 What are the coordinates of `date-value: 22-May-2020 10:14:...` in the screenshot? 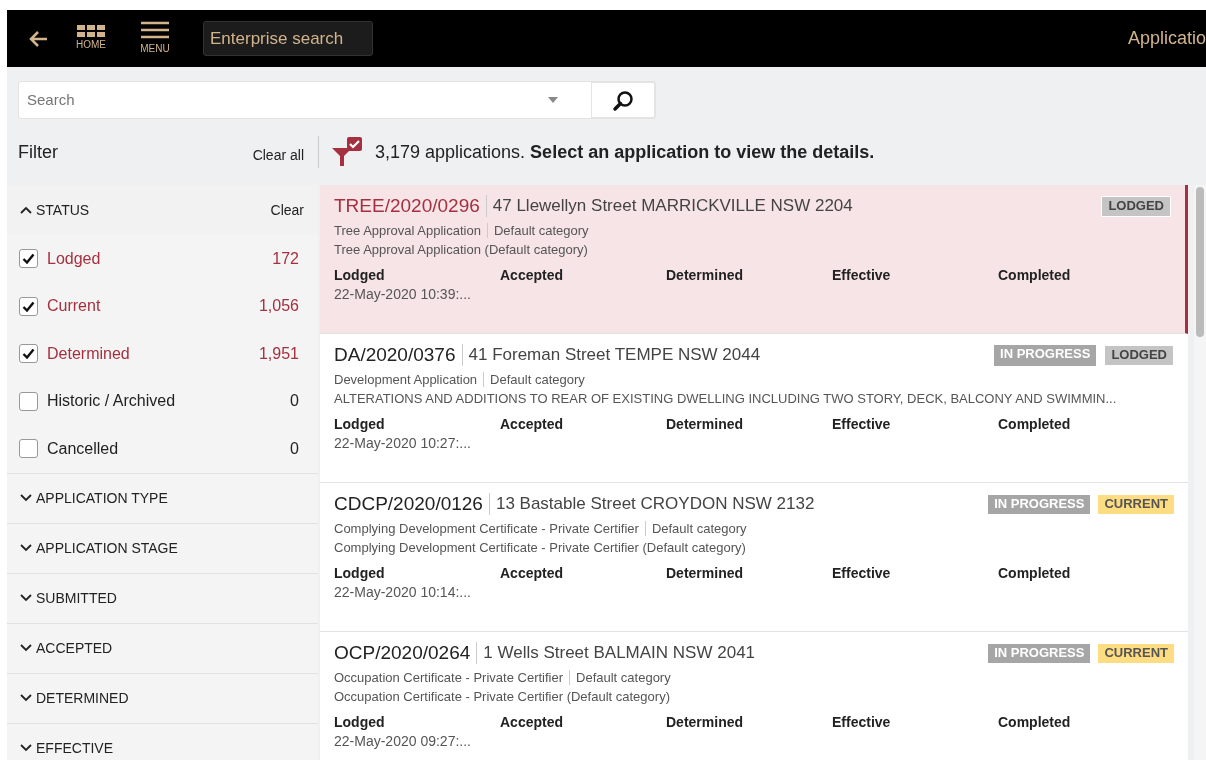 It's located at (403, 591).